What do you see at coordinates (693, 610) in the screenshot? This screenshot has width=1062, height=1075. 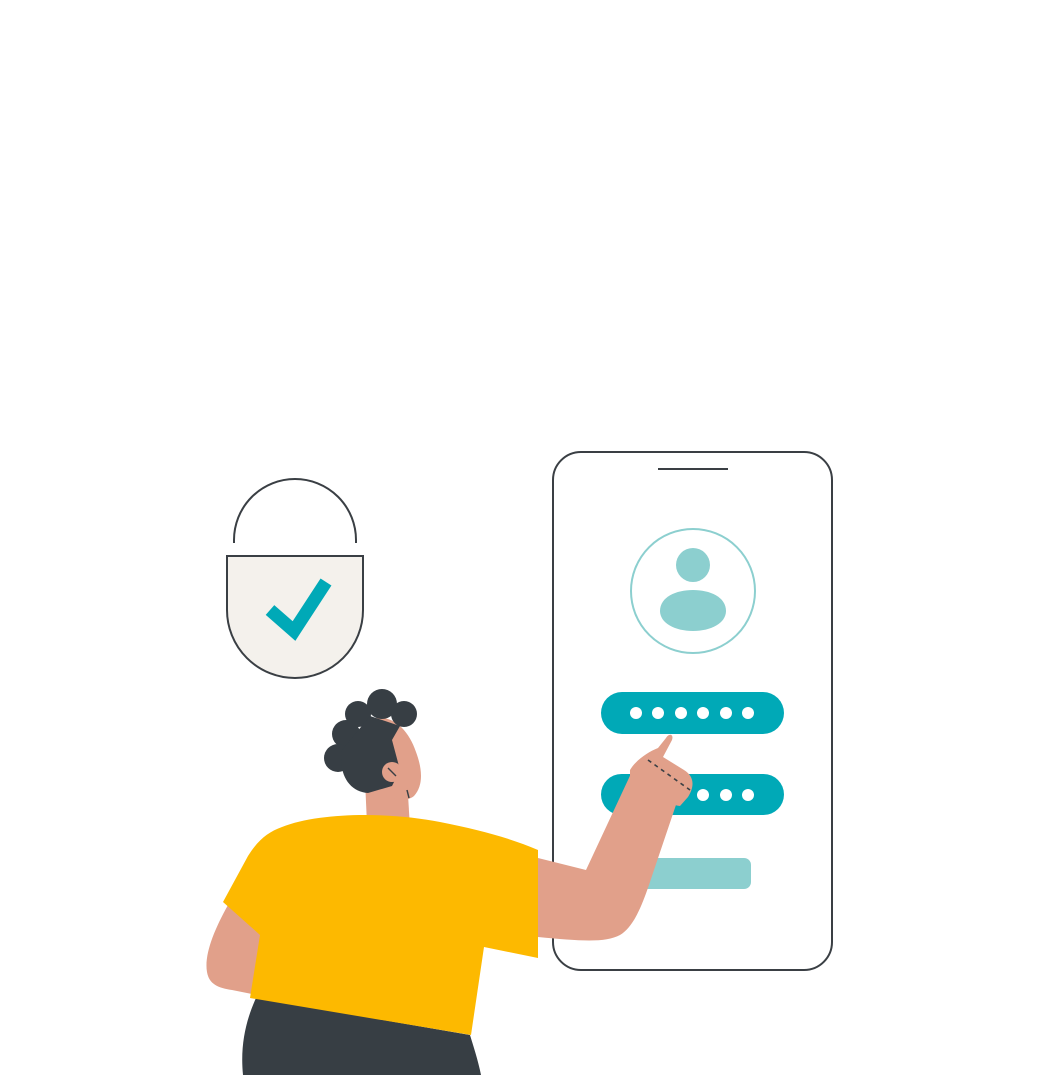 I see `avatar-body` at bounding box center [693, 610].